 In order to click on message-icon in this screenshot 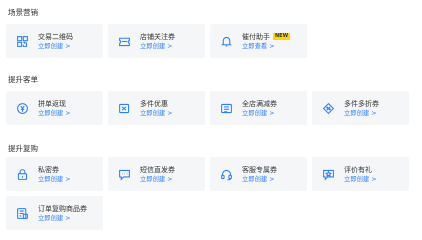, I will do `click(124, 174)`.